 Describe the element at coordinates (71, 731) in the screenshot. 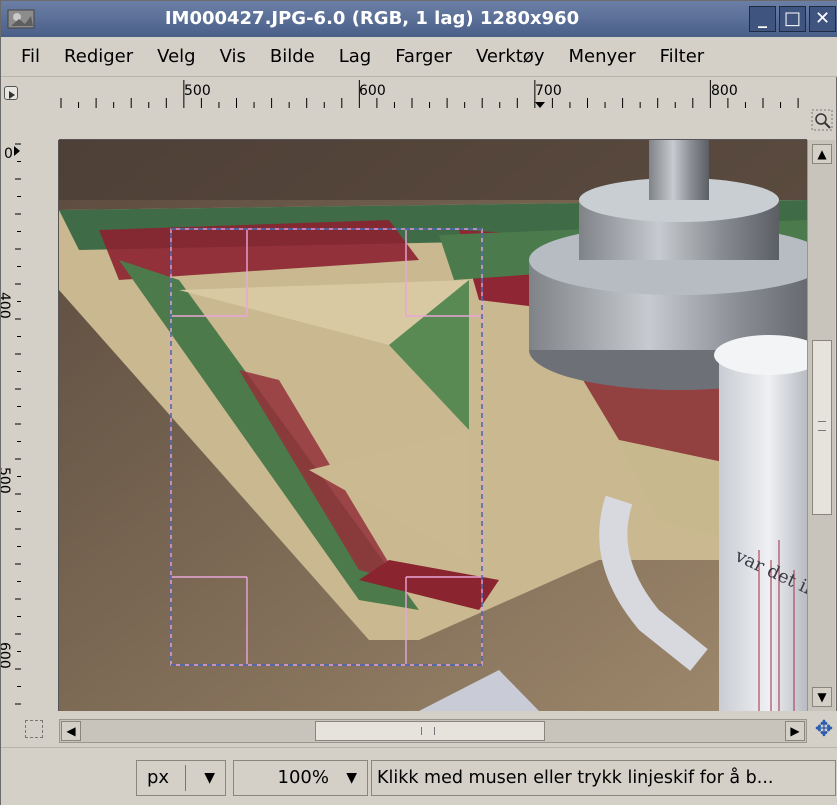

I see `scroll-left-button: ◀` at that location.